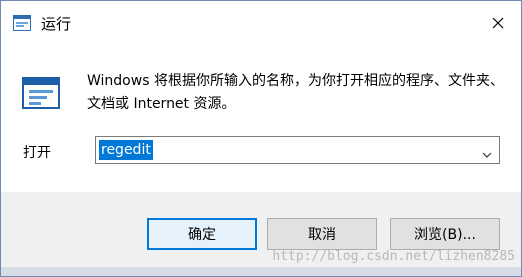  I want to click on command-input: regedit, so click(126, 150).